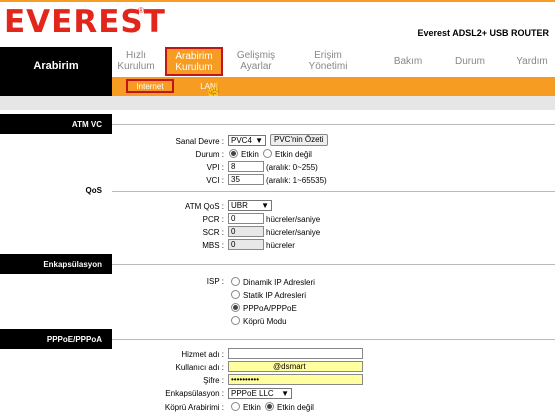  I want to click on nav-maintenance: Bakım, so click(408, 61).